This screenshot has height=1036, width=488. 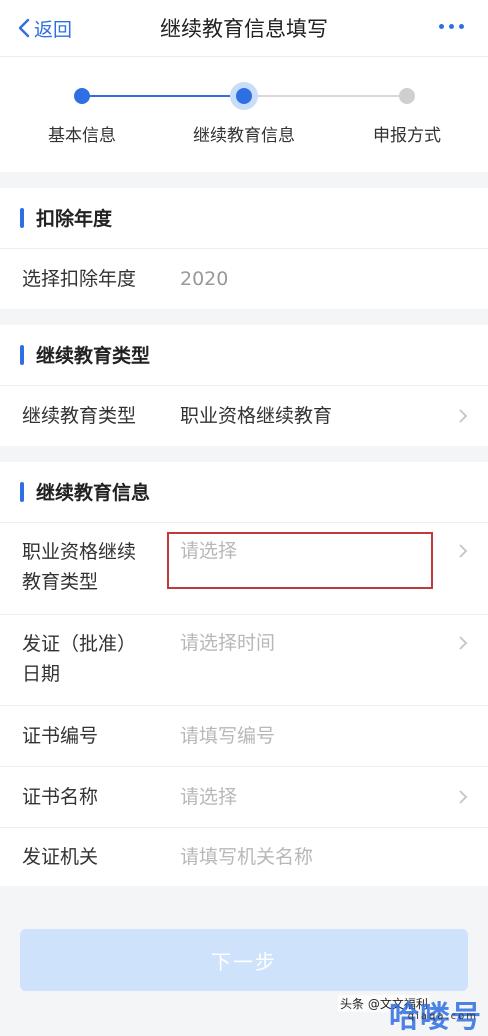 What do you see at coordinates (60, 857) in the screenshot?
I see `field-label: 发证机关` at bounding box center [60, 857].